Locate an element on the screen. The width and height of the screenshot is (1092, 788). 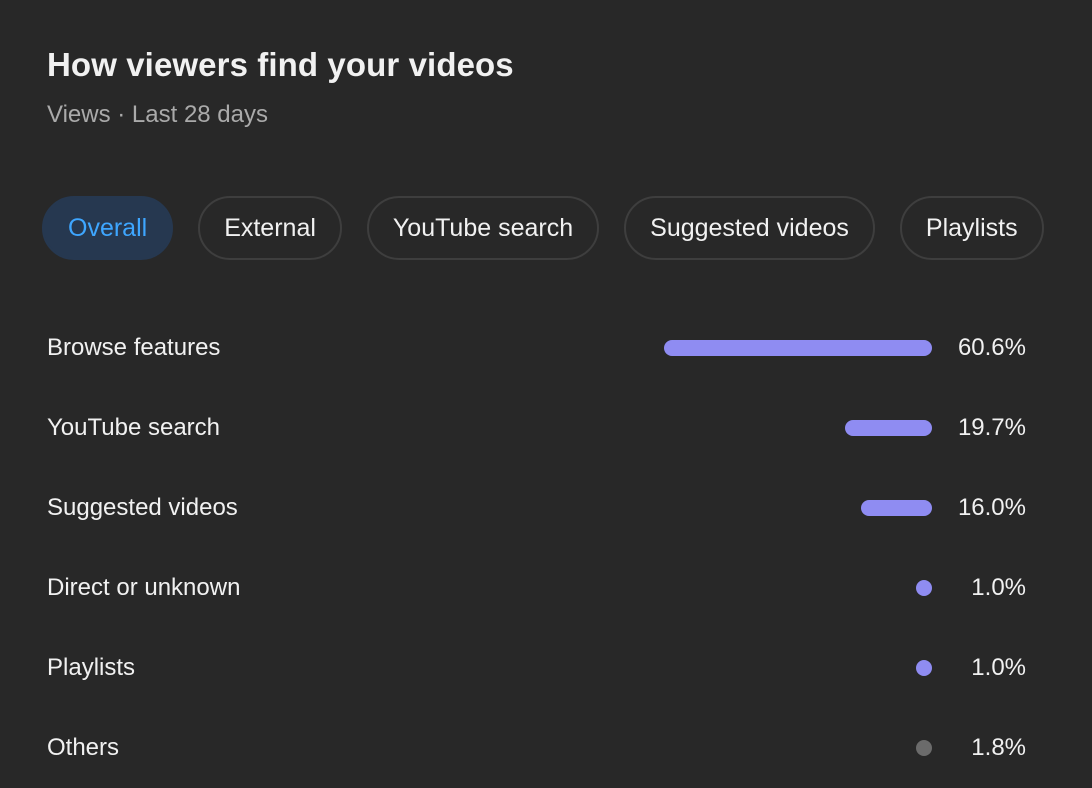
traffic-source-row: Playlists 1.0% is located at coordinates (546, 668).